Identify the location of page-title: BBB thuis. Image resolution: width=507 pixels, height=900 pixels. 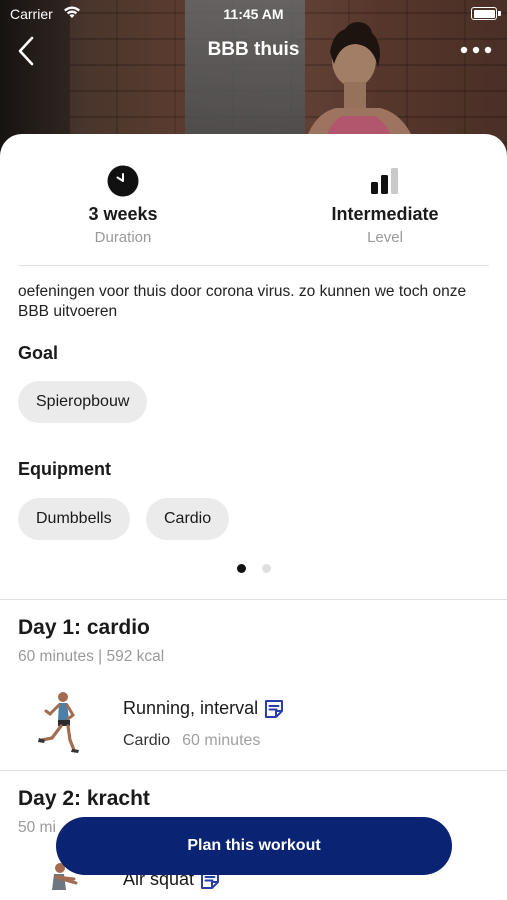
(253, 49).